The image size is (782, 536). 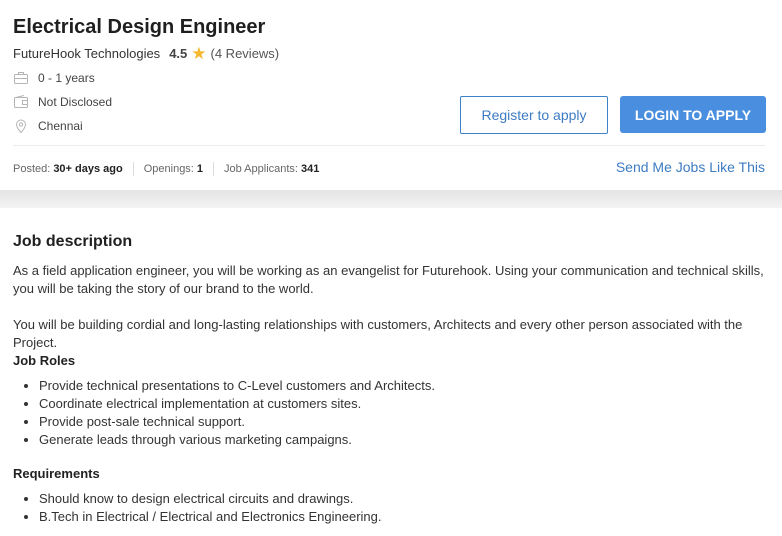 What do you see at coordinates (389, 145) in the screenshot?
I see `divider` at bounding box center [389, 145].